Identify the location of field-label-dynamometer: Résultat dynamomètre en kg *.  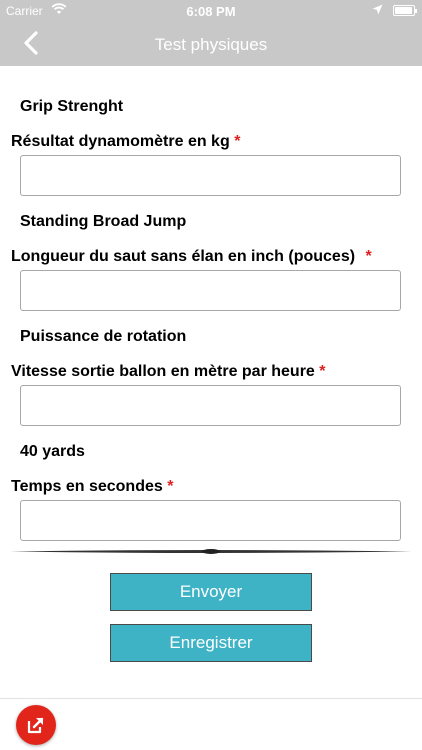
(125, 142).